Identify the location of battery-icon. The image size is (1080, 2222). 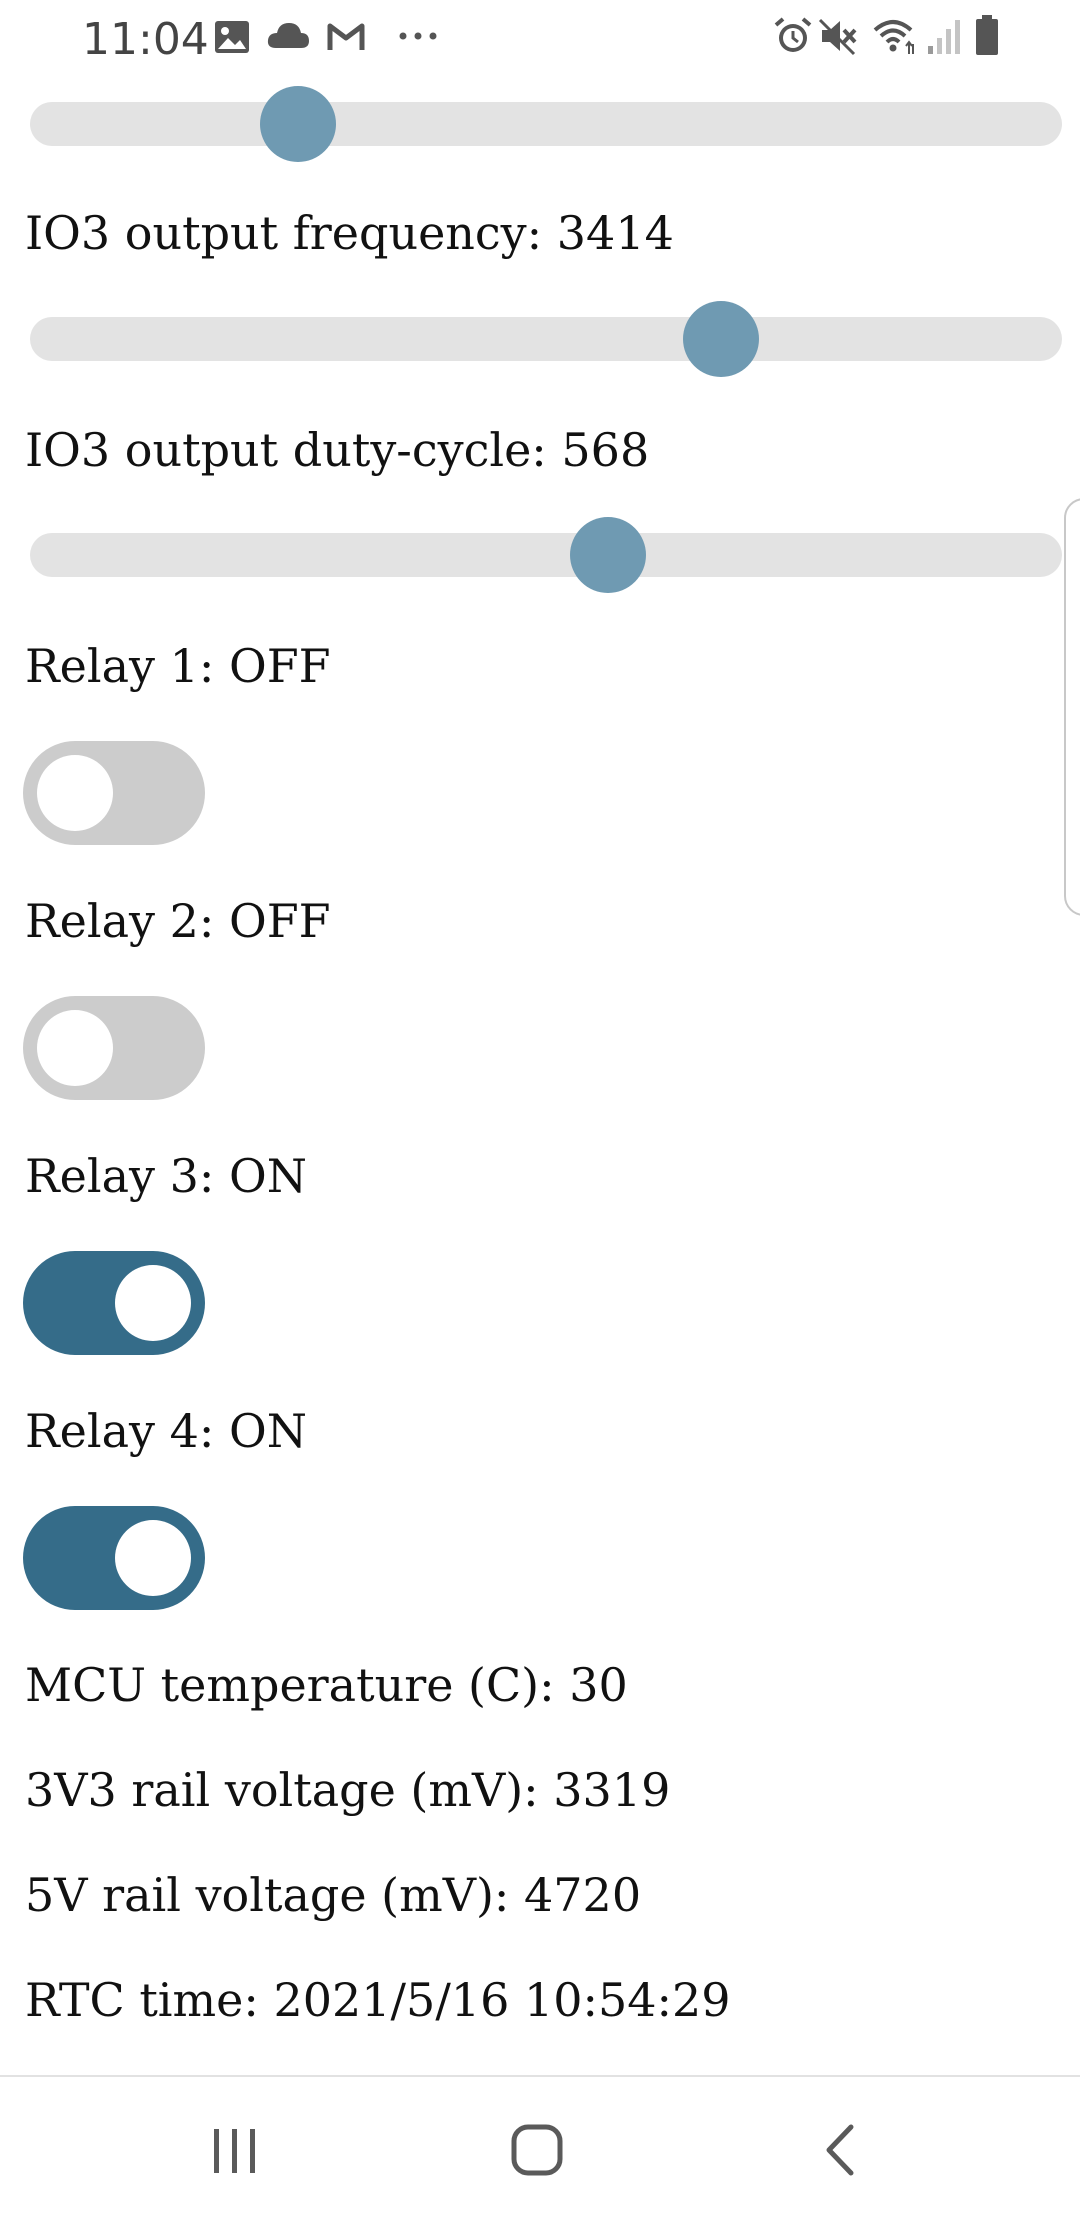
(987, 35).